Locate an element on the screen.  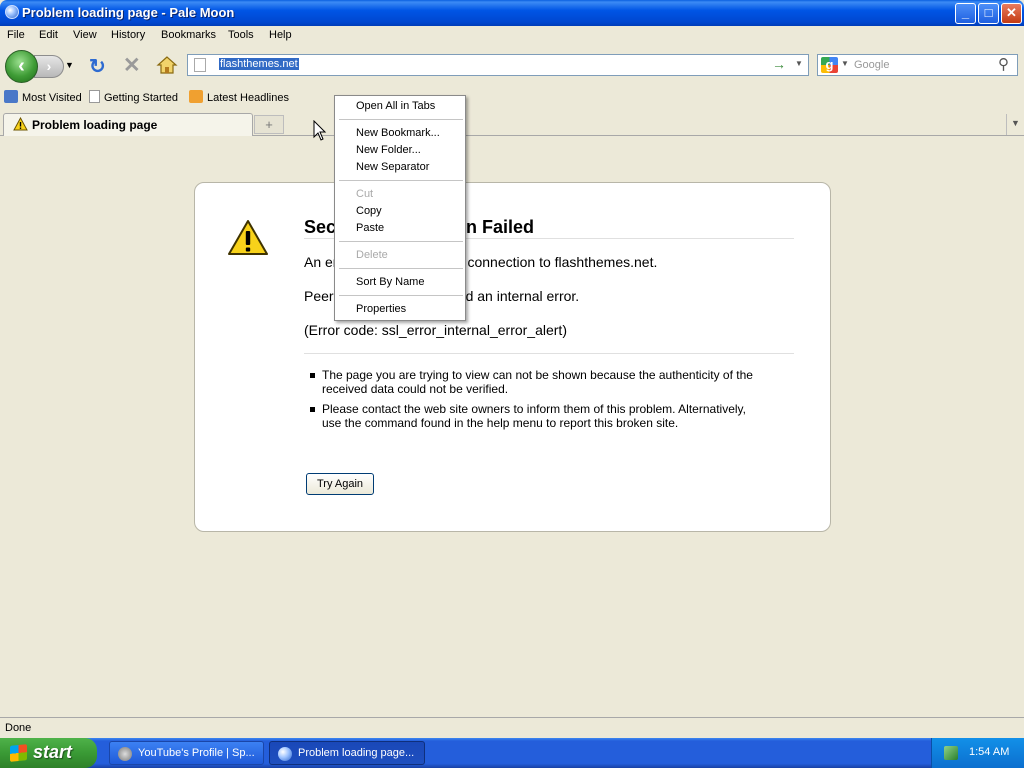
bookmark-label: Most Visited is located at coordinates (52, 98).